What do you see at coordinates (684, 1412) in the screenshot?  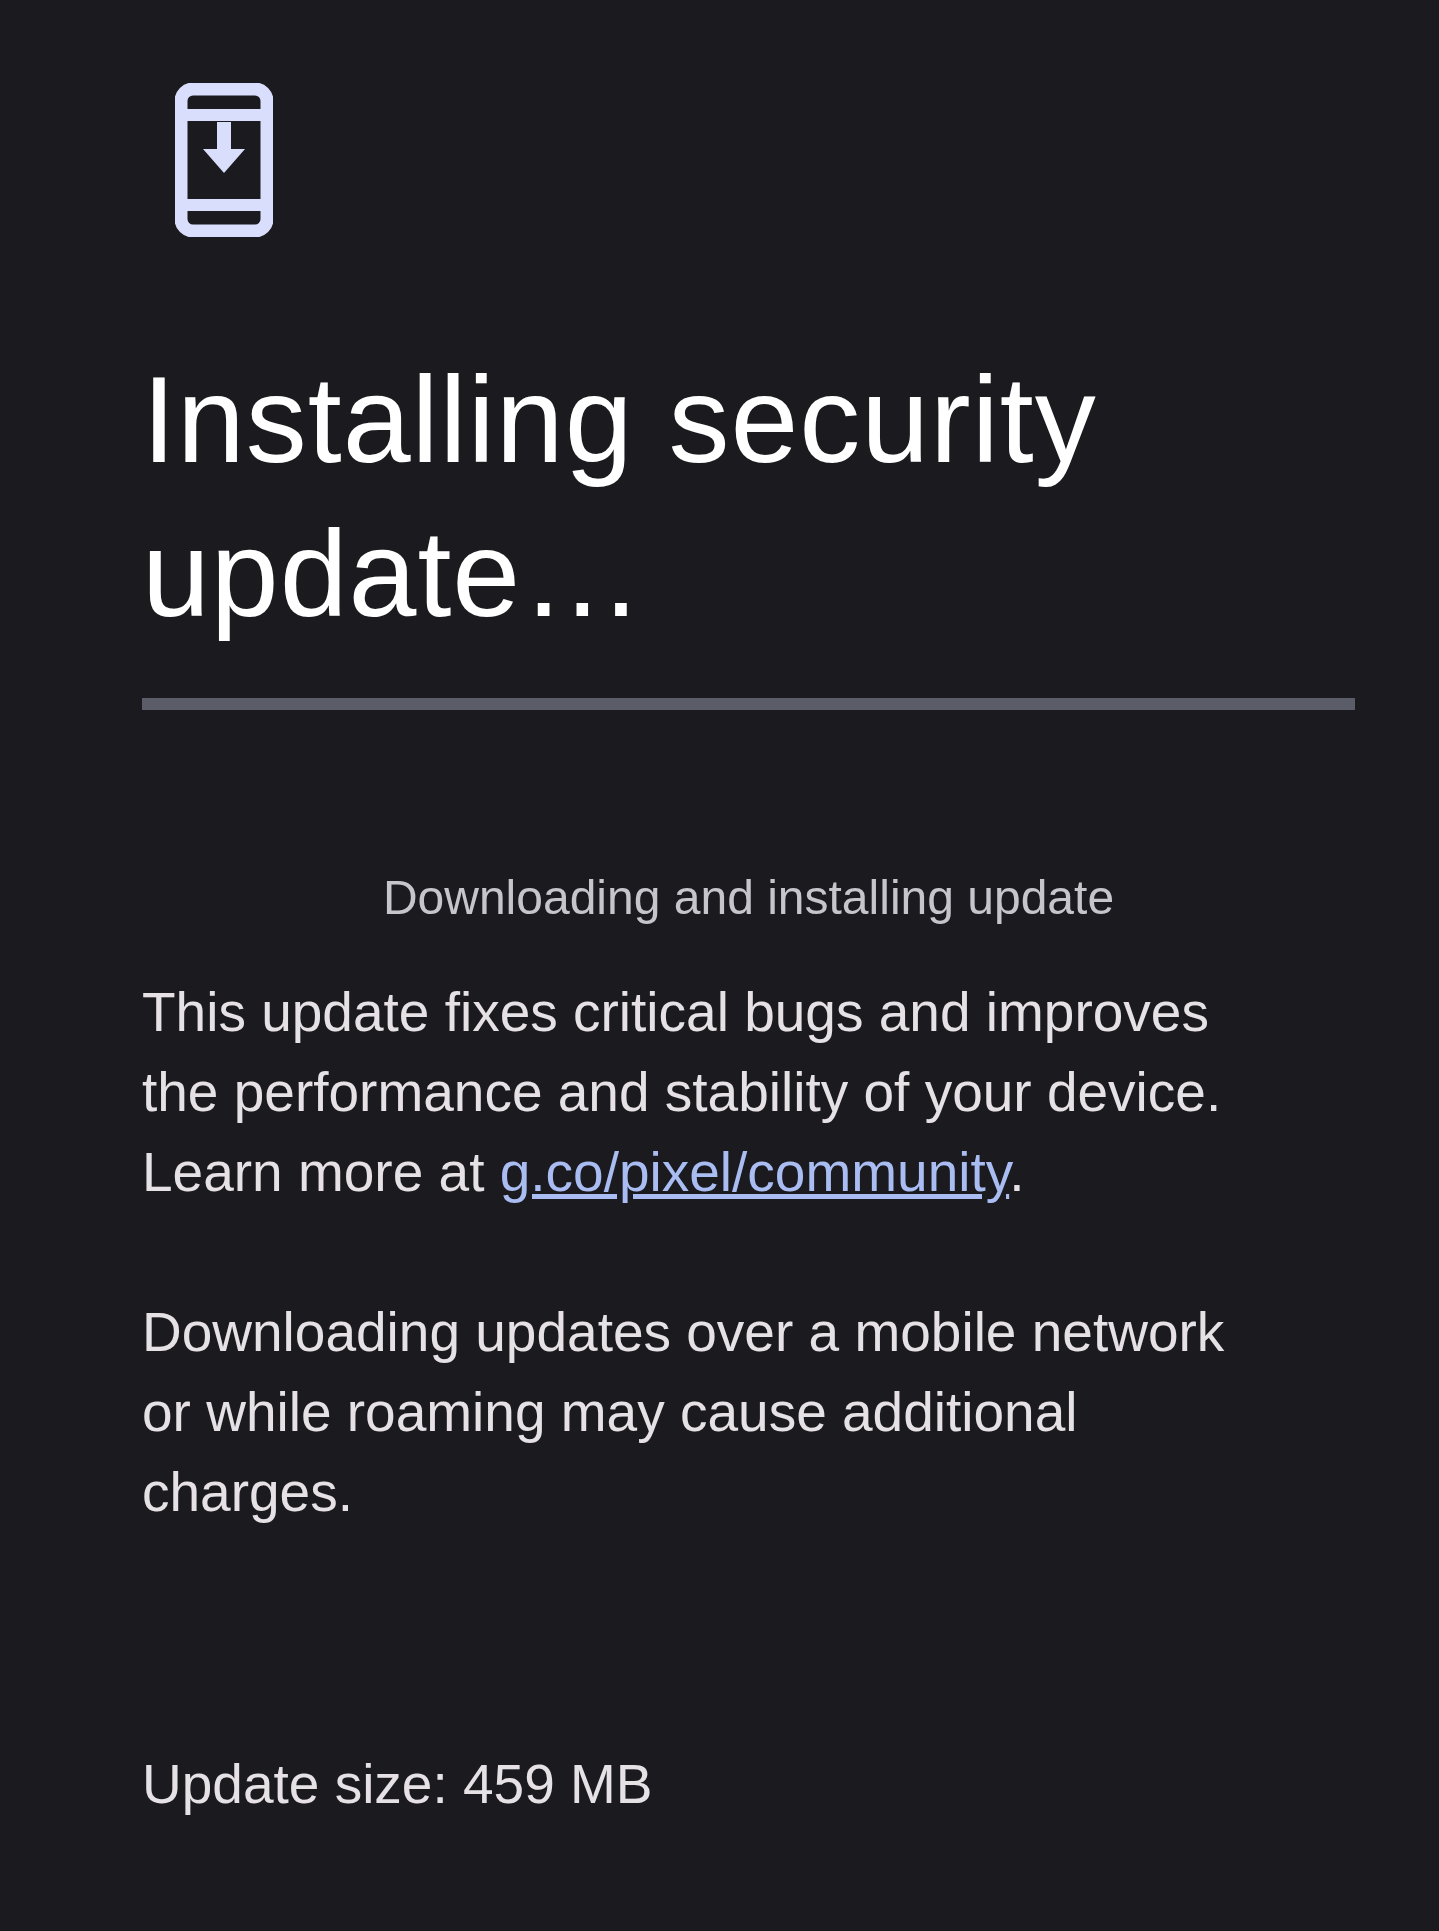 I see `notice-text: Downloading updates over a mobile network or while roaming may cause additional charges.` at bounding box center [684, 1412].